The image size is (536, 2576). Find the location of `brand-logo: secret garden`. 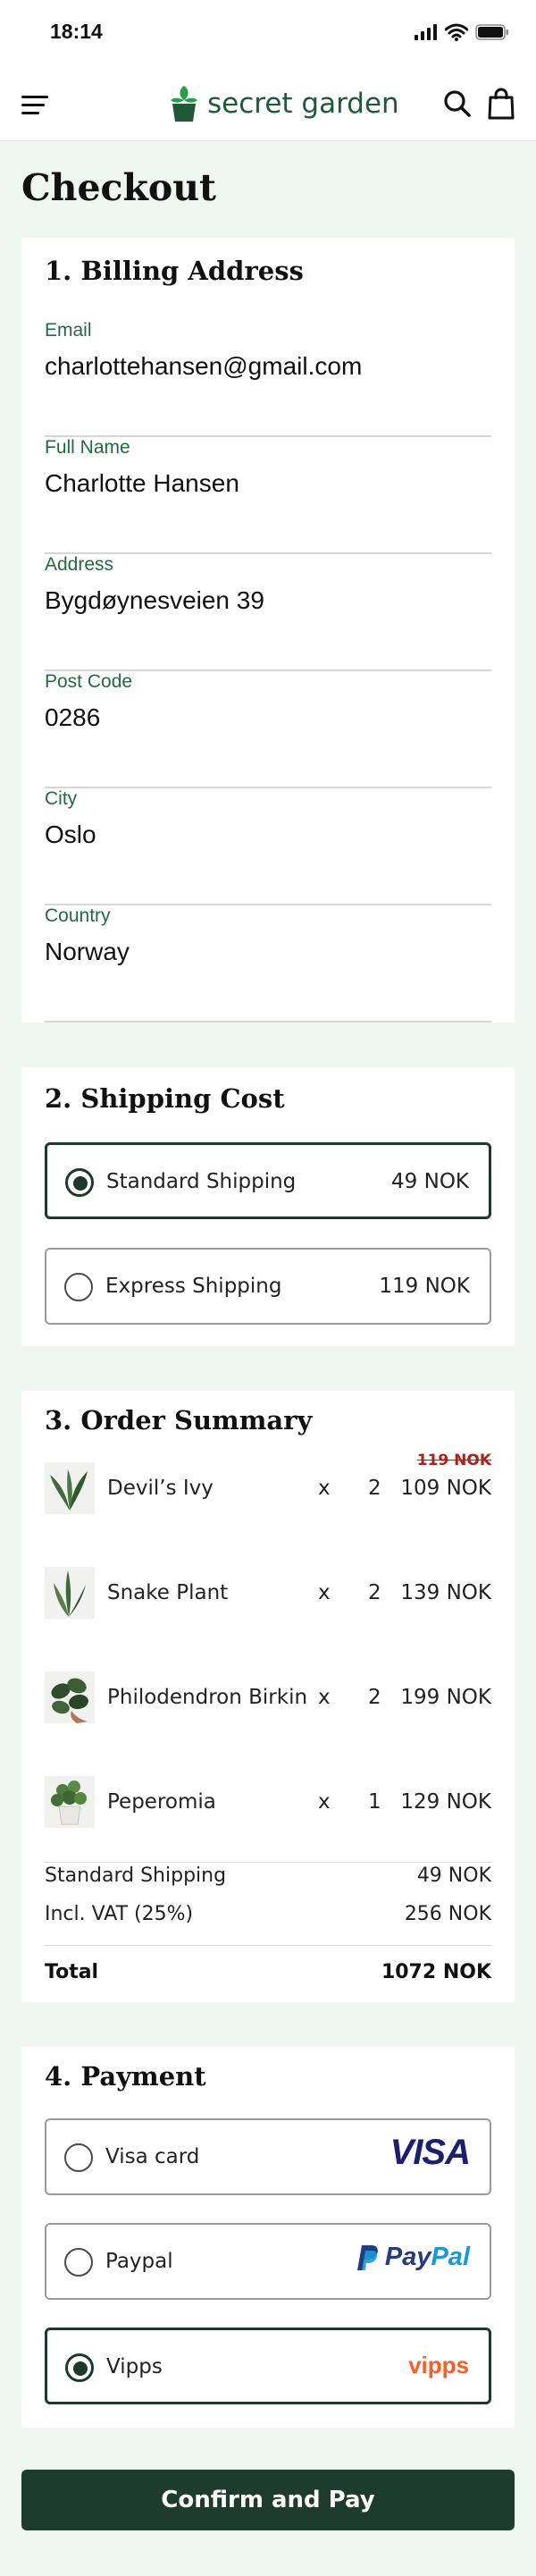

brand-logo: secret garden is located at coordinates (284, 104).